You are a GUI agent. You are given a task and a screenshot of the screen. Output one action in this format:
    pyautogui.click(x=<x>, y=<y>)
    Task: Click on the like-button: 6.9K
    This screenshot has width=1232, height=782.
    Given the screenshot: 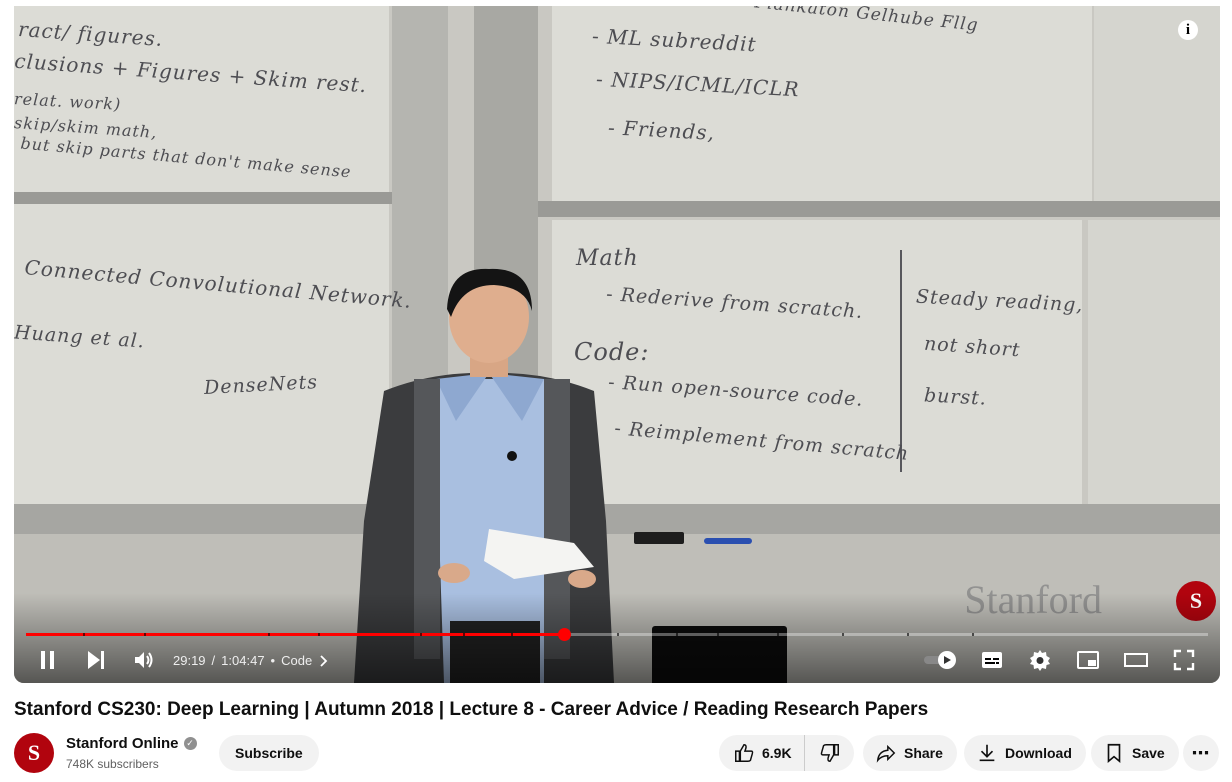 What is the action you would take?
    pyautogui.click(x=762, y=753)
    